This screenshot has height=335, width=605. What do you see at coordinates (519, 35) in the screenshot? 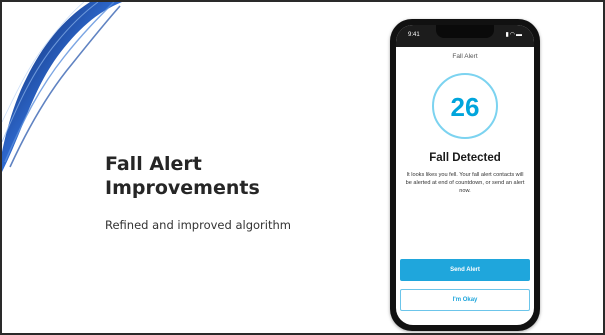
I see `battery-icon: ▬` at bounding box center [519, 35].